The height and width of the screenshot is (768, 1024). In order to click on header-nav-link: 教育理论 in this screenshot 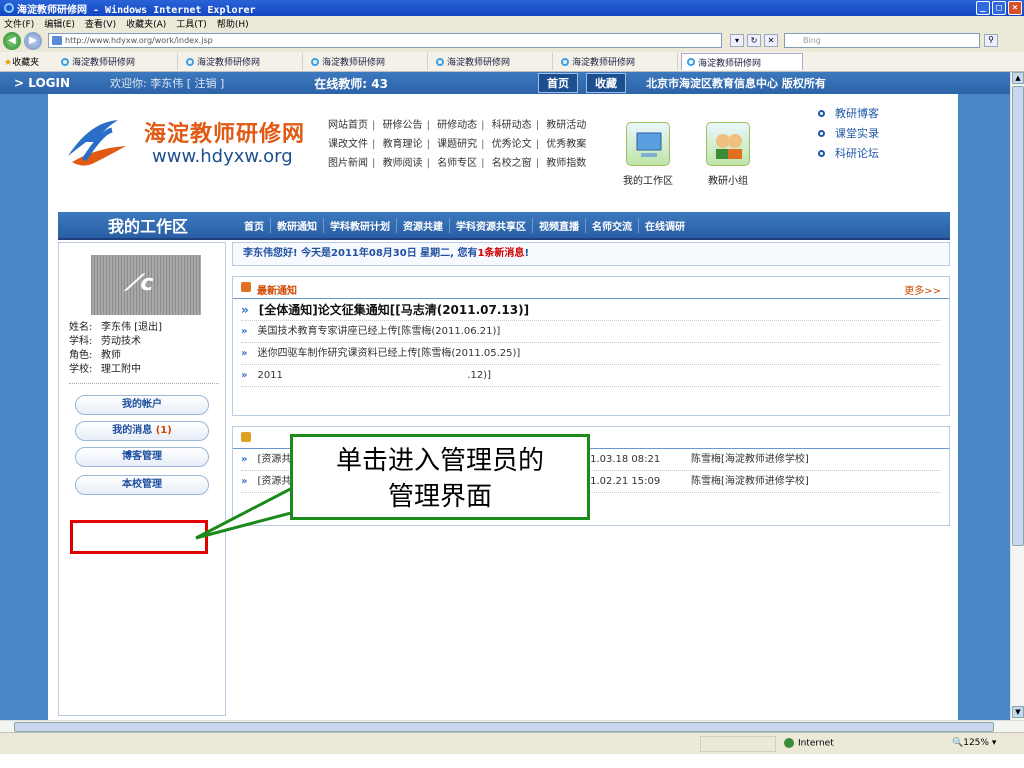, I will do `click(403, 144)`.